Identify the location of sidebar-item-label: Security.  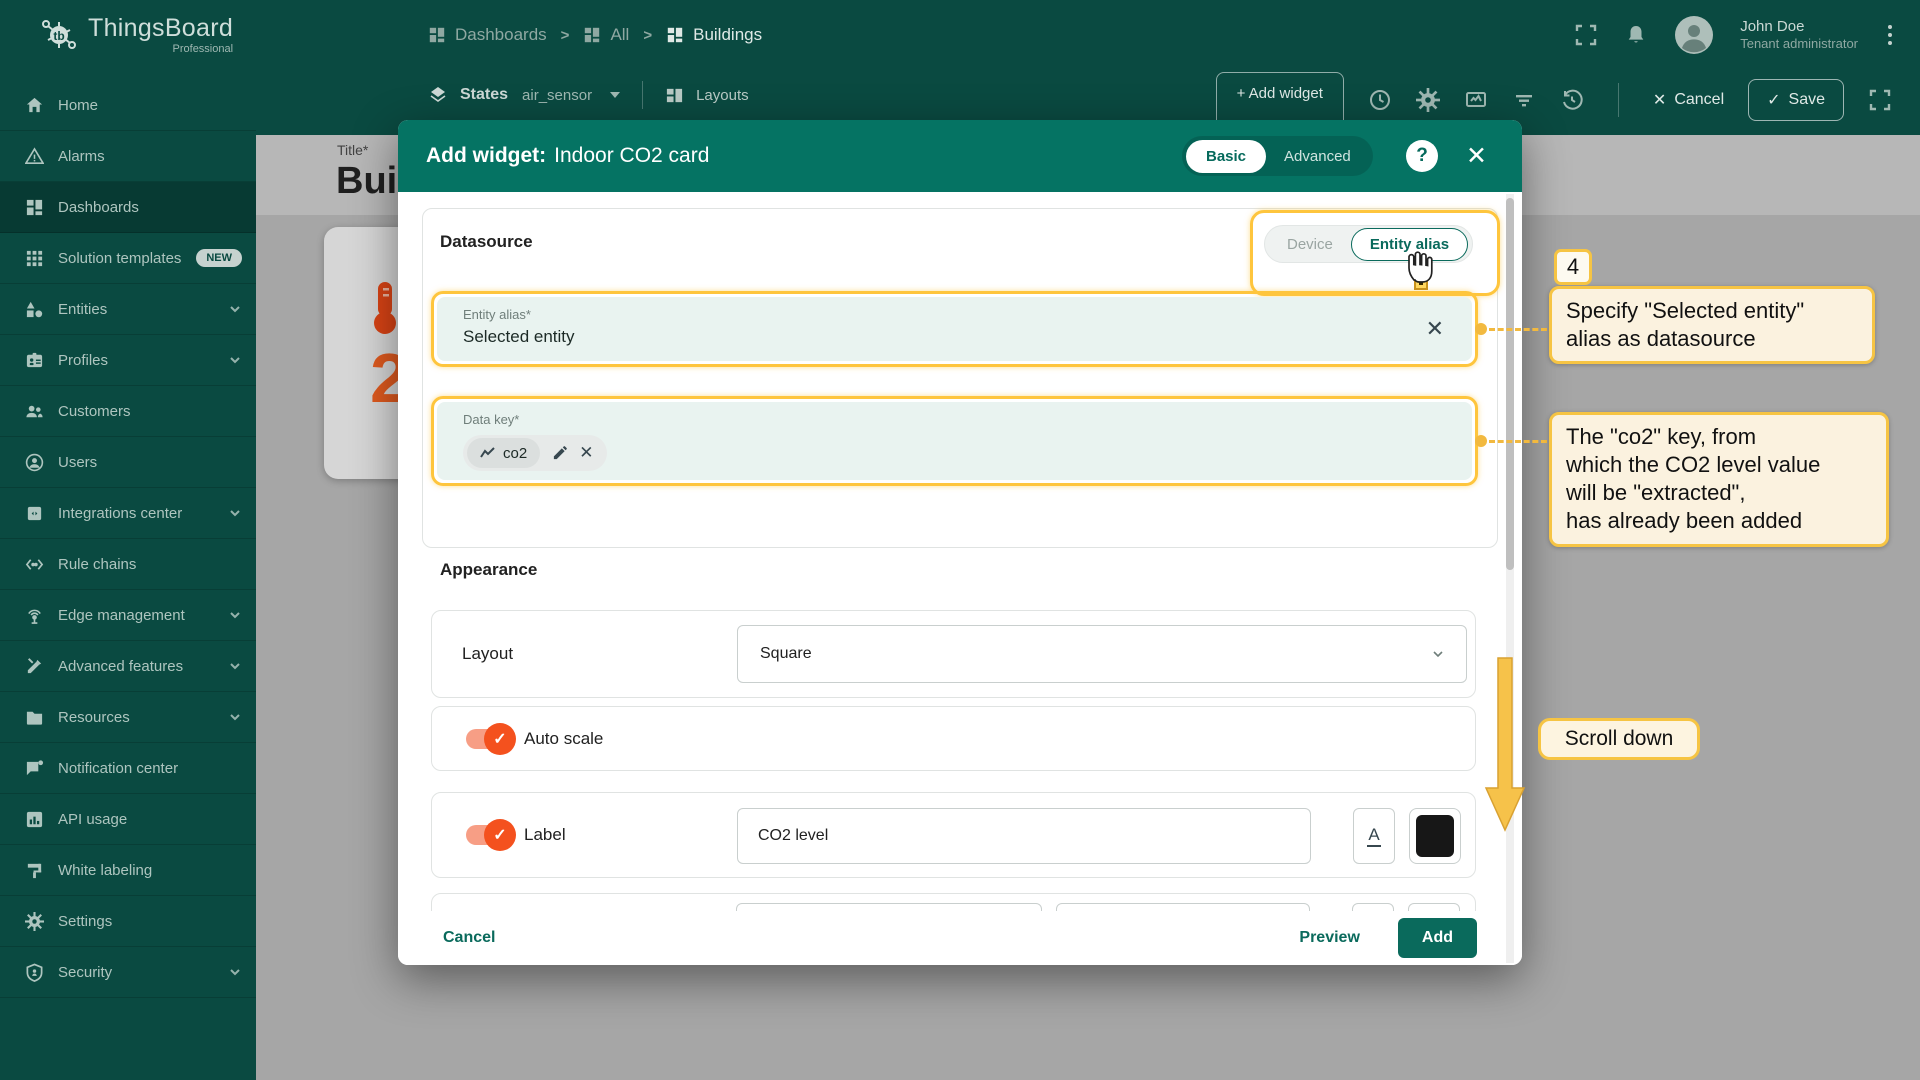
(85, 972).